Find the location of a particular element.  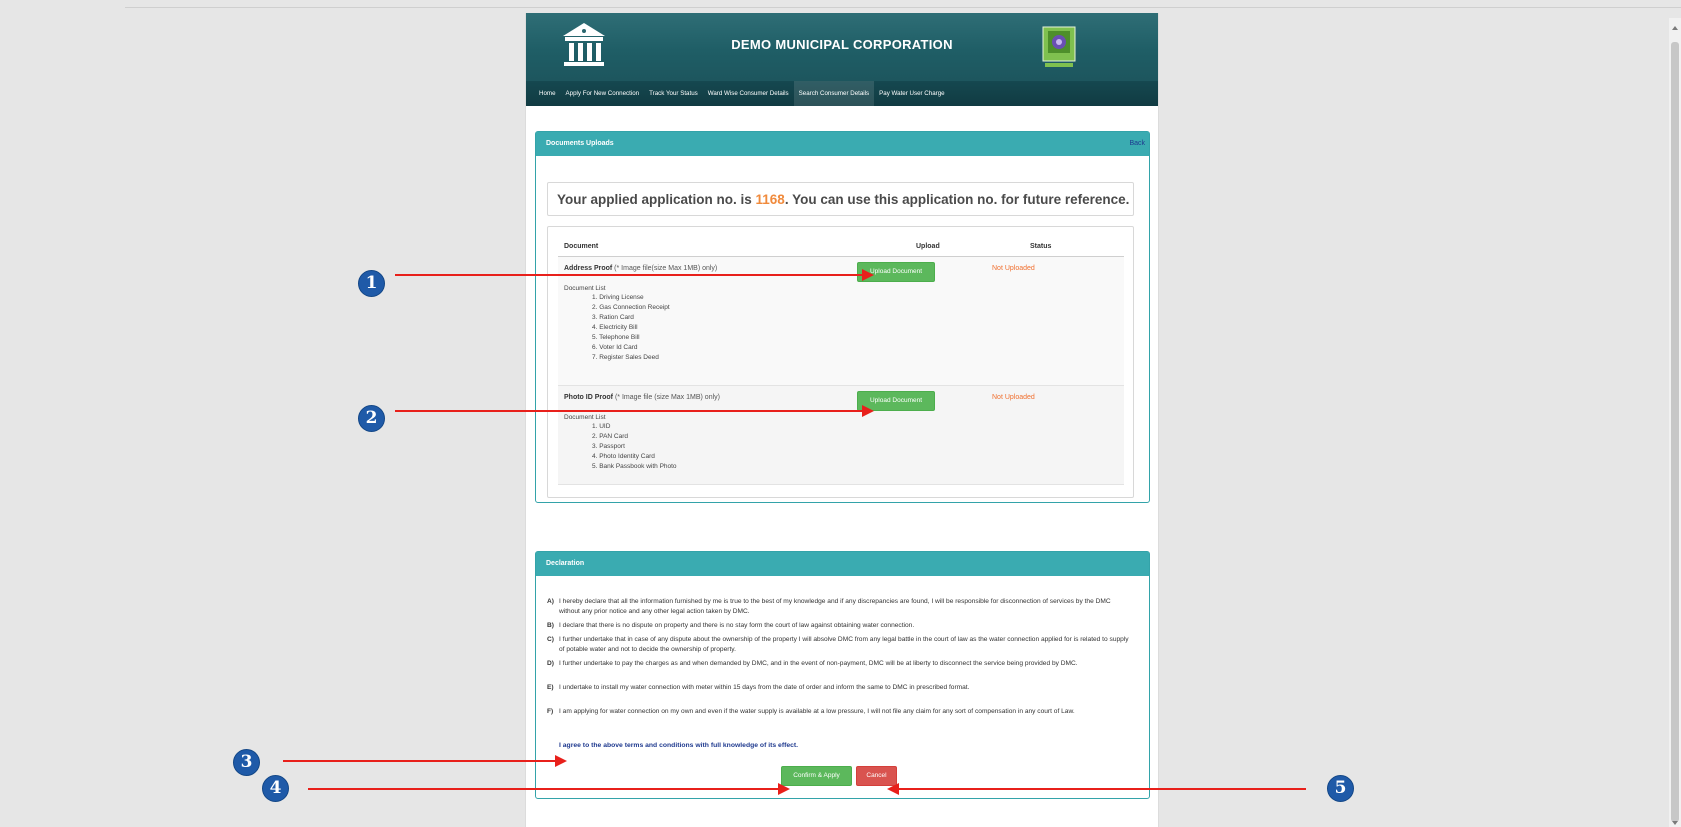

nav-home: Home is located at coordinates (547, 93).